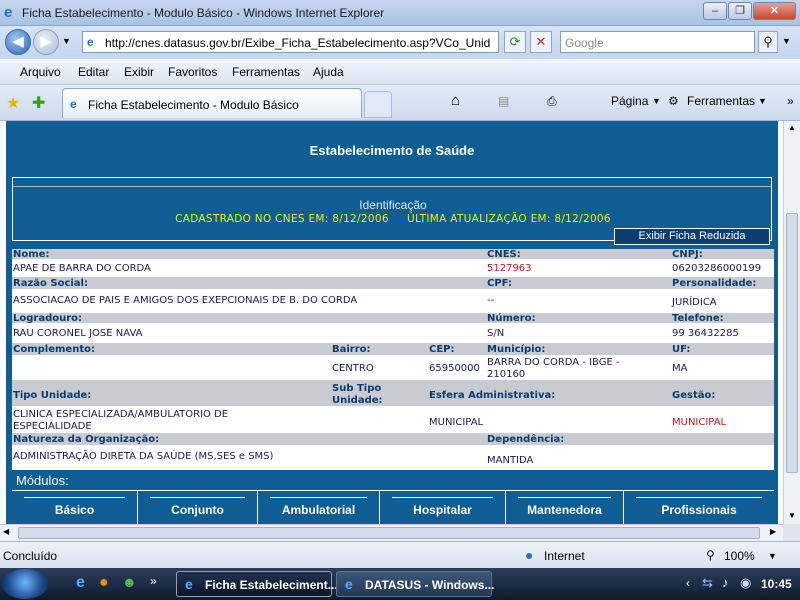 This screenshot has height=600, width=800. What do you see at coordinates (80, 583) in the screenshot?
I see `ie-quicklaunch-icon: e` at bounding box center [80, 583].